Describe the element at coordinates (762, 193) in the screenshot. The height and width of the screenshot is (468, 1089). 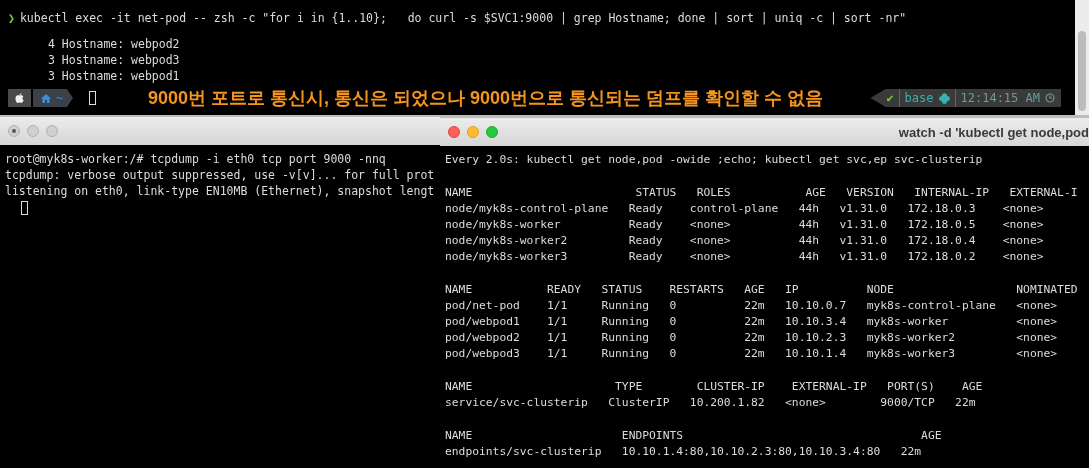
I see `terminal-line: NAME STATUS ROLES AGE VERSION INTERNAL-IP EXTERNAL-I` at that location.